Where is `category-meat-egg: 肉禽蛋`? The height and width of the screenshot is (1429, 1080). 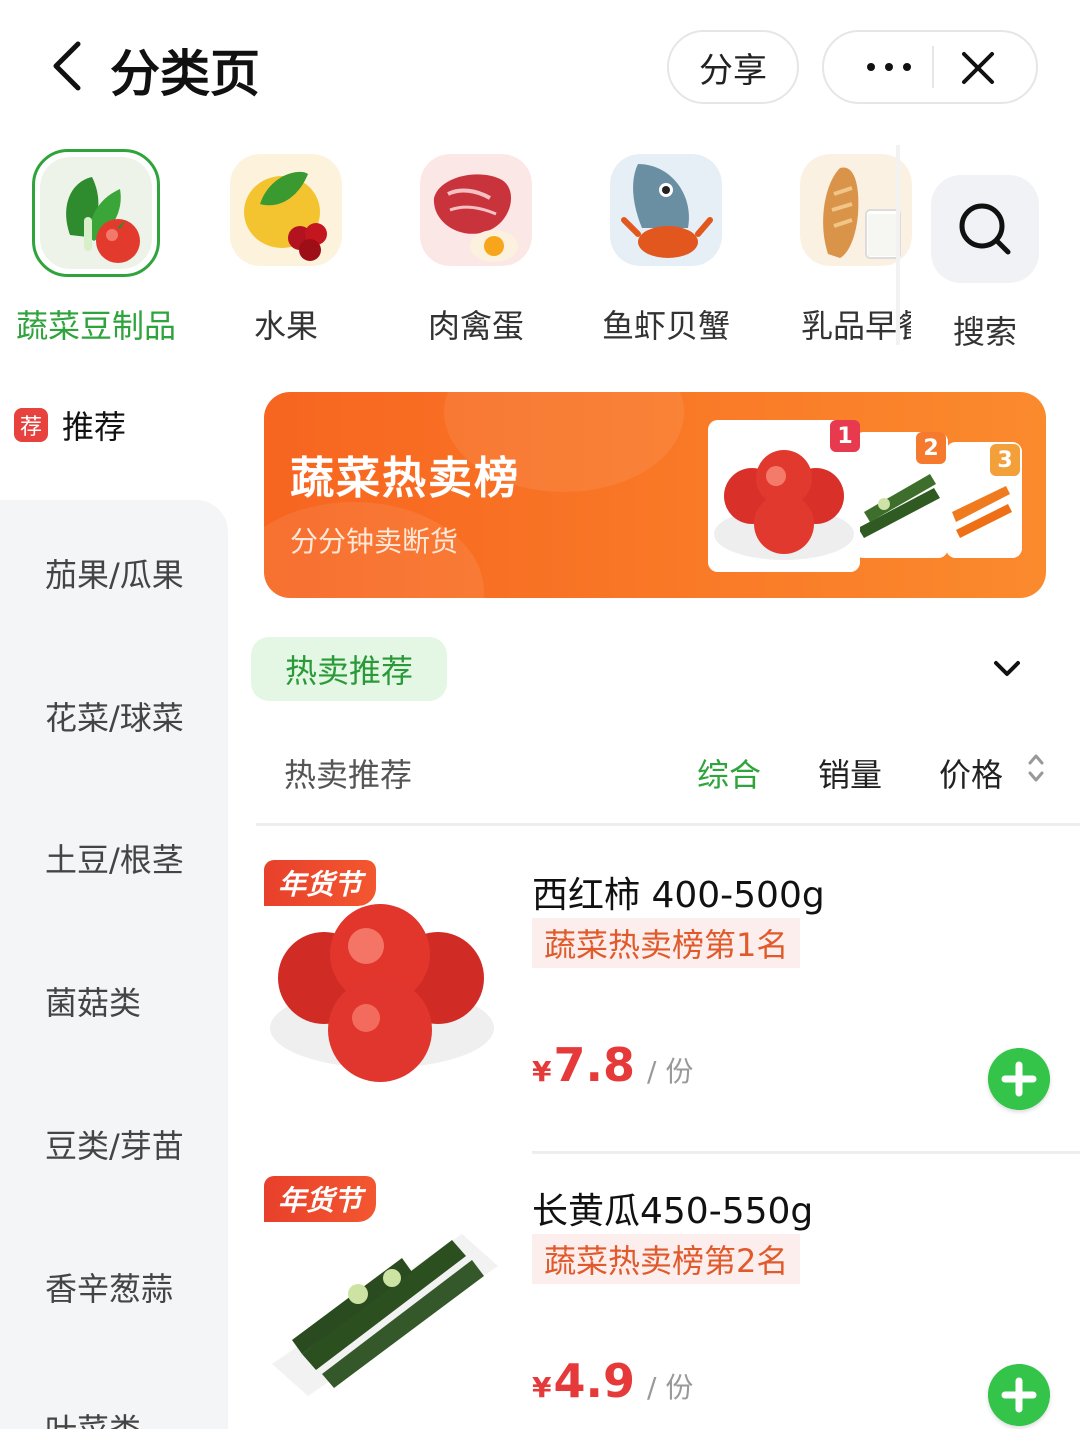 category-meat-egg: 肉禽蛋 is located at coordinates (476, 246).